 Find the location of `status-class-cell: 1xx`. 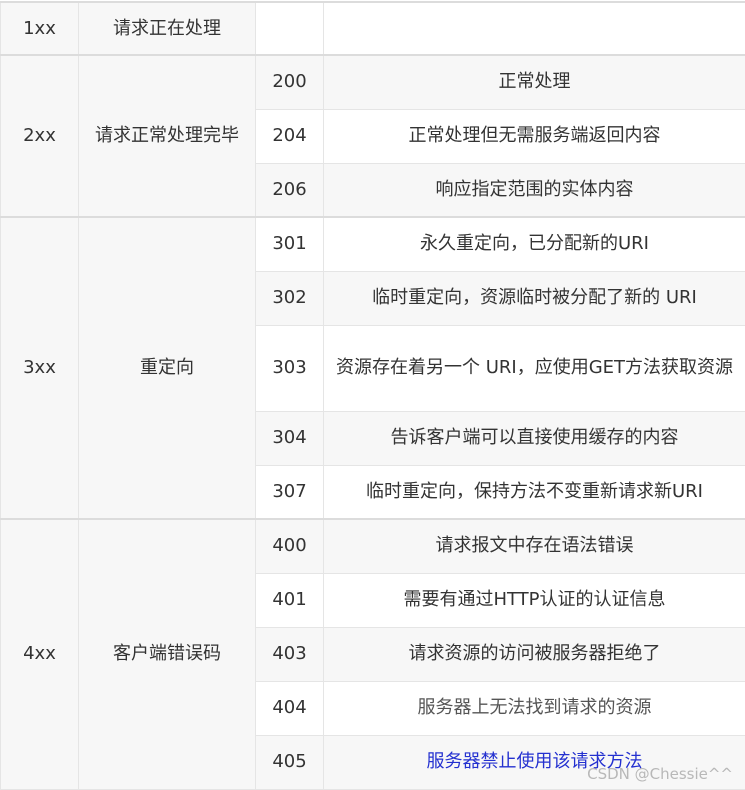

status-class-cell: 1xx is located at coordinates (40, 28).